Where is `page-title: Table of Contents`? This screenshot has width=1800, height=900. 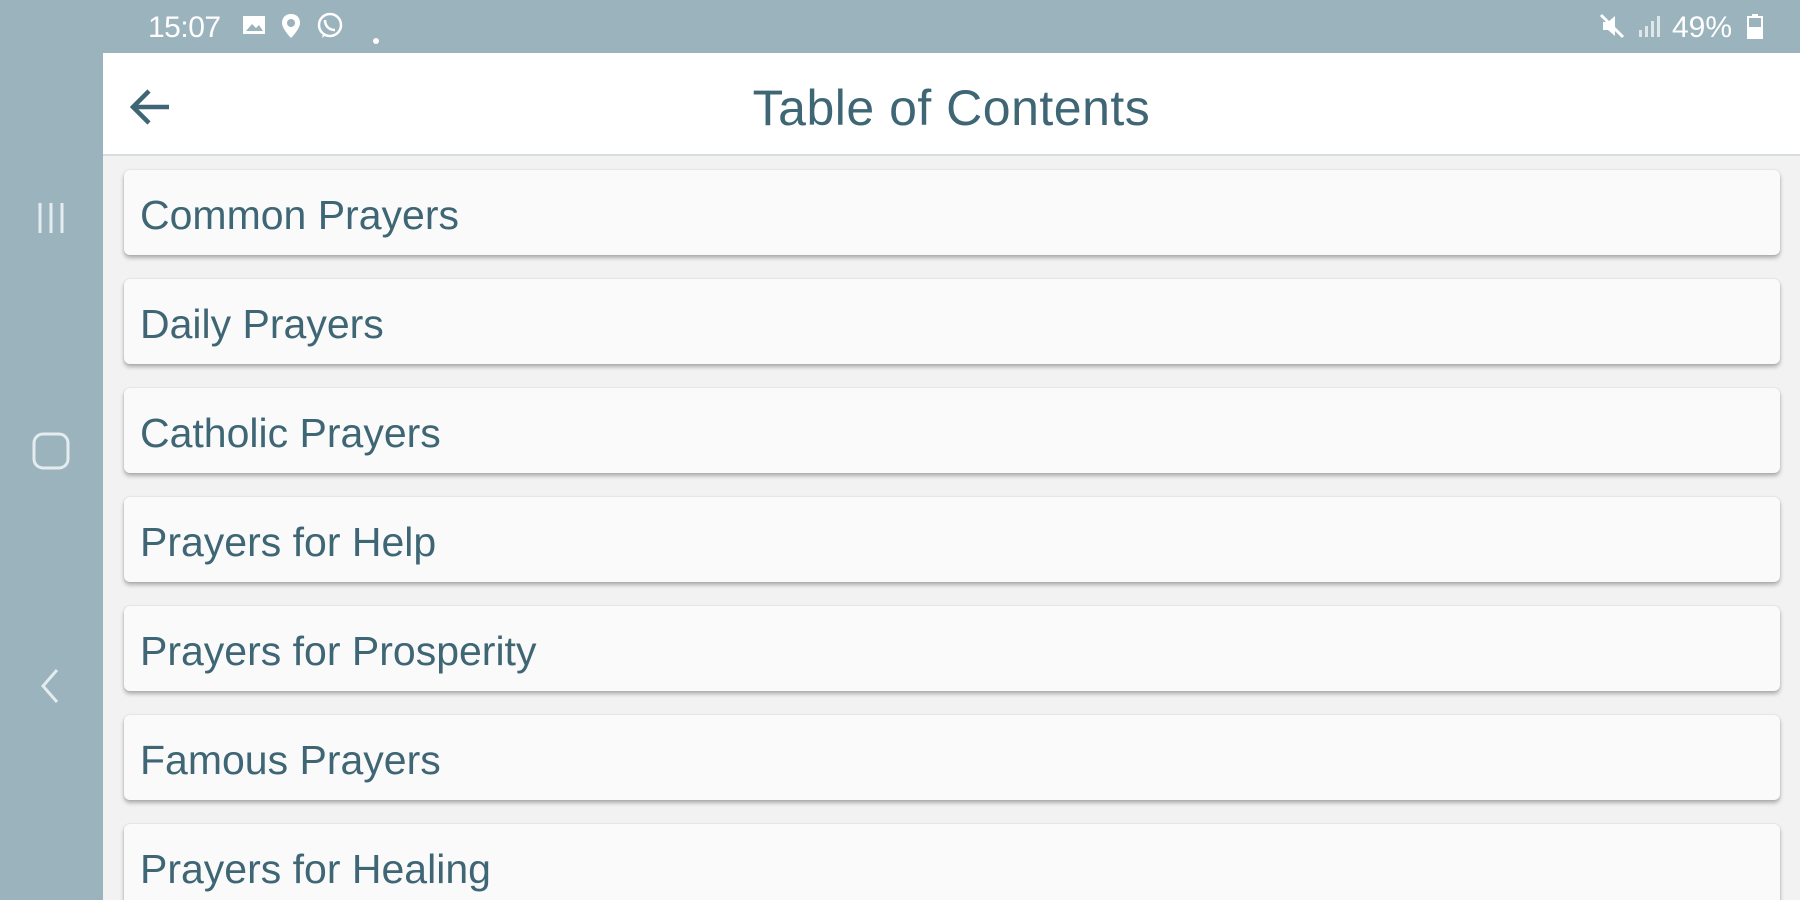 page-title: Table of Contents is located at coordinates (951, 108).